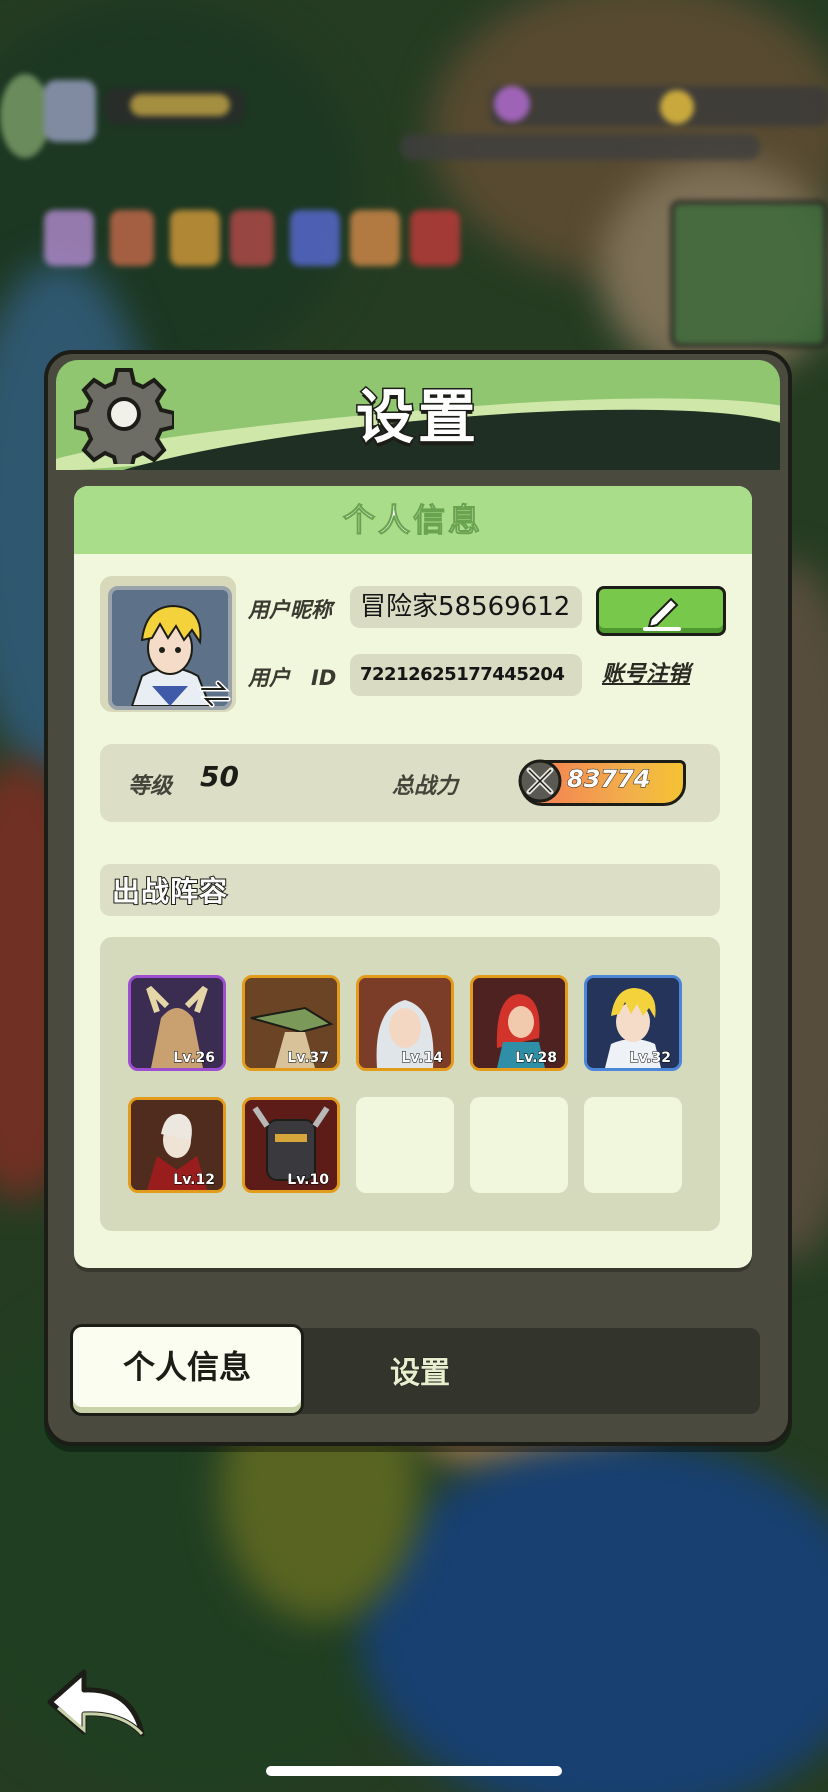  I want to click on power-label: 总战力, so click(425, 786).